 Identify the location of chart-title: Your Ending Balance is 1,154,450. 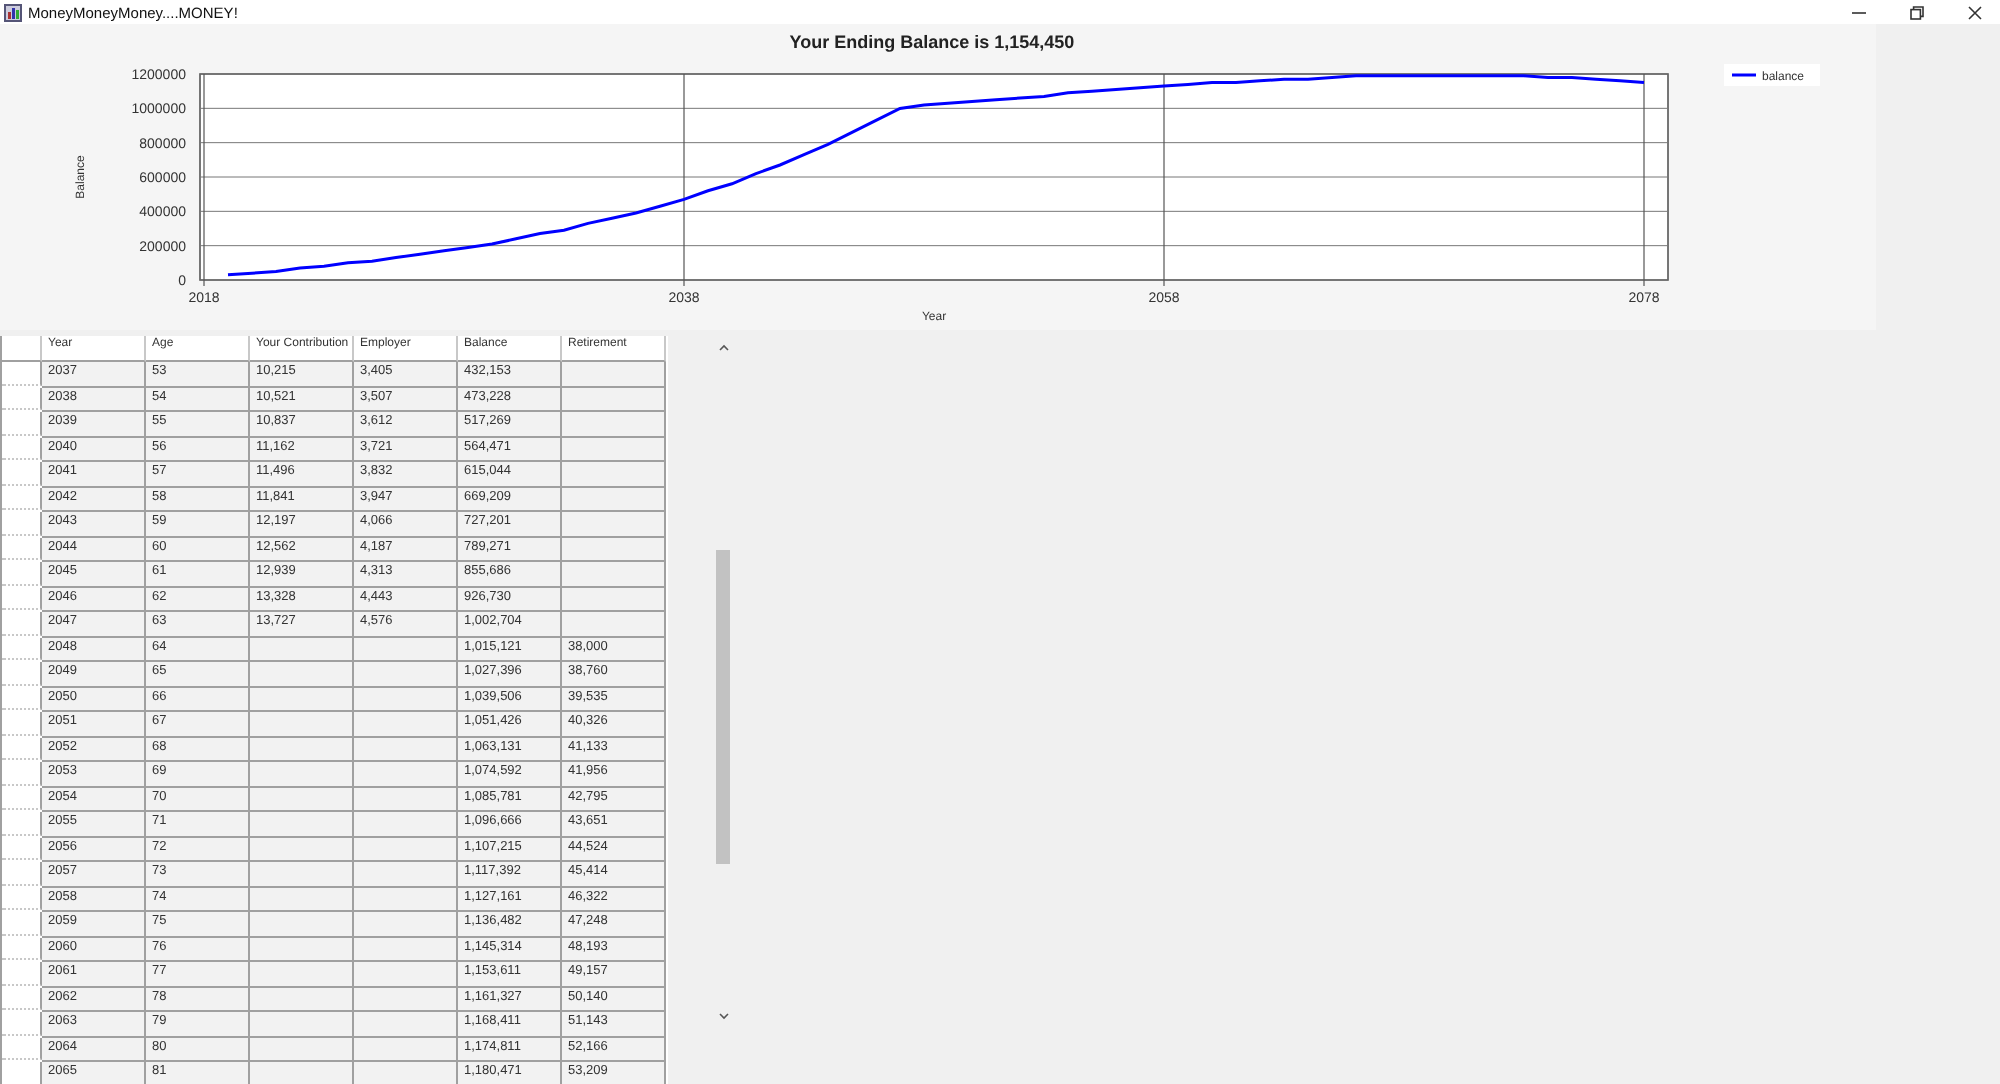
(932, 42).